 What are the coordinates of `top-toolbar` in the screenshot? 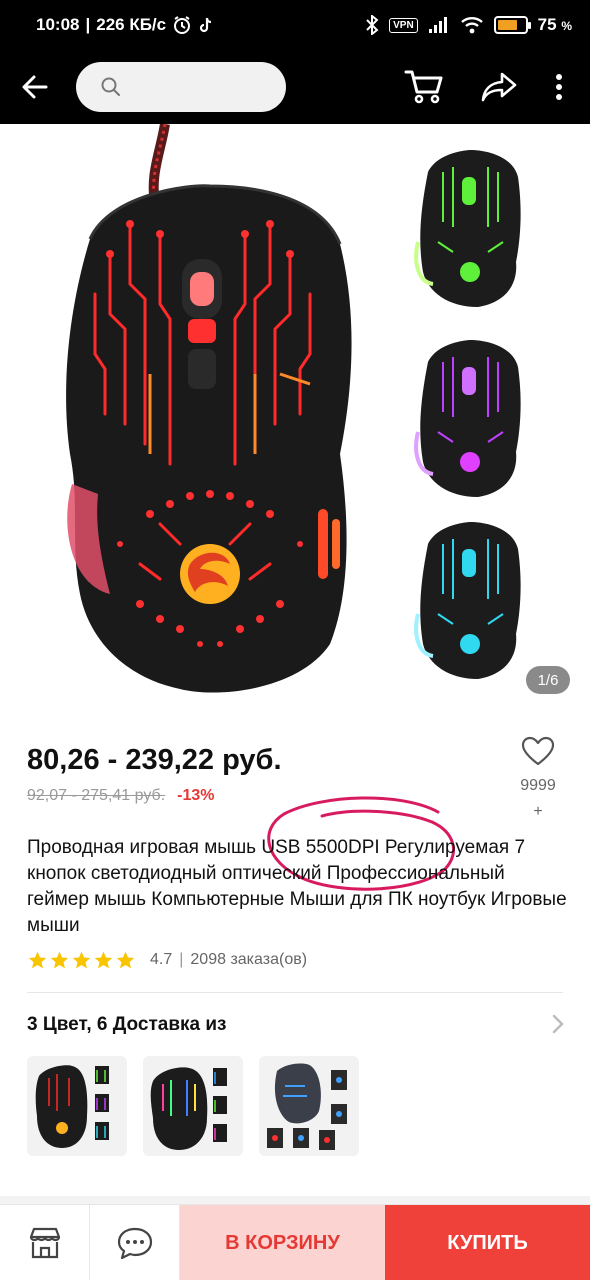 It's located at (295, 87).